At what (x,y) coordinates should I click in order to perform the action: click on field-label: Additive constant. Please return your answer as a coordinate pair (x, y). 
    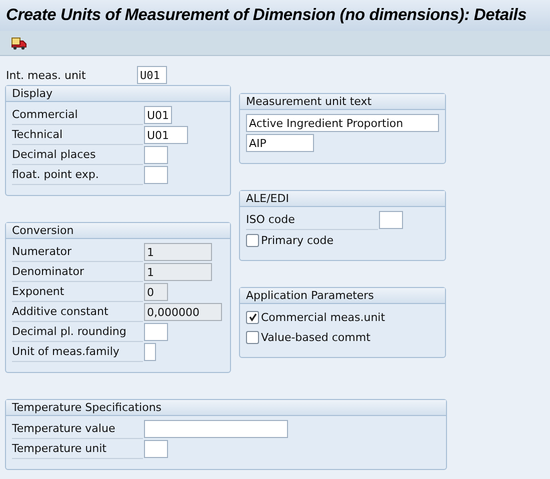
    Looking at the image, I should click on (77, 312).